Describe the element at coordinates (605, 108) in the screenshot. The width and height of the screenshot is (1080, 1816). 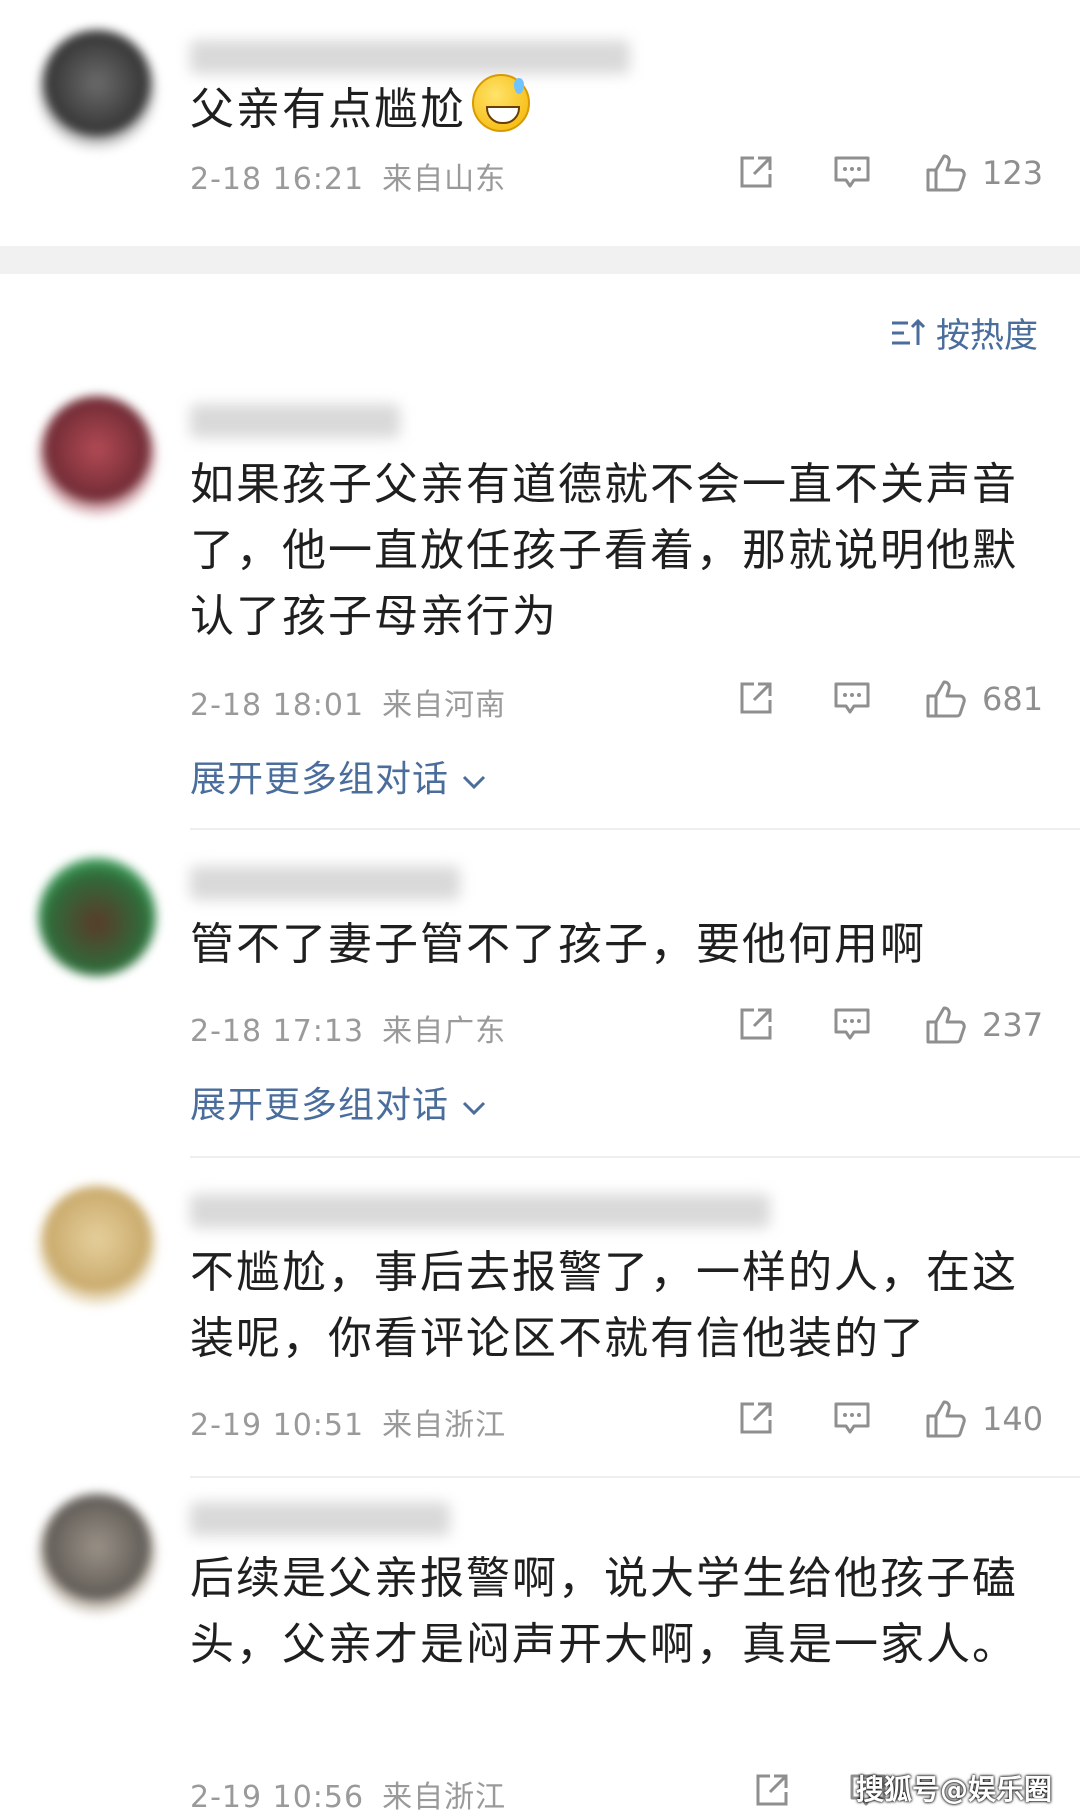
I see `comment-text: 父亲有点尴尬` at that location.